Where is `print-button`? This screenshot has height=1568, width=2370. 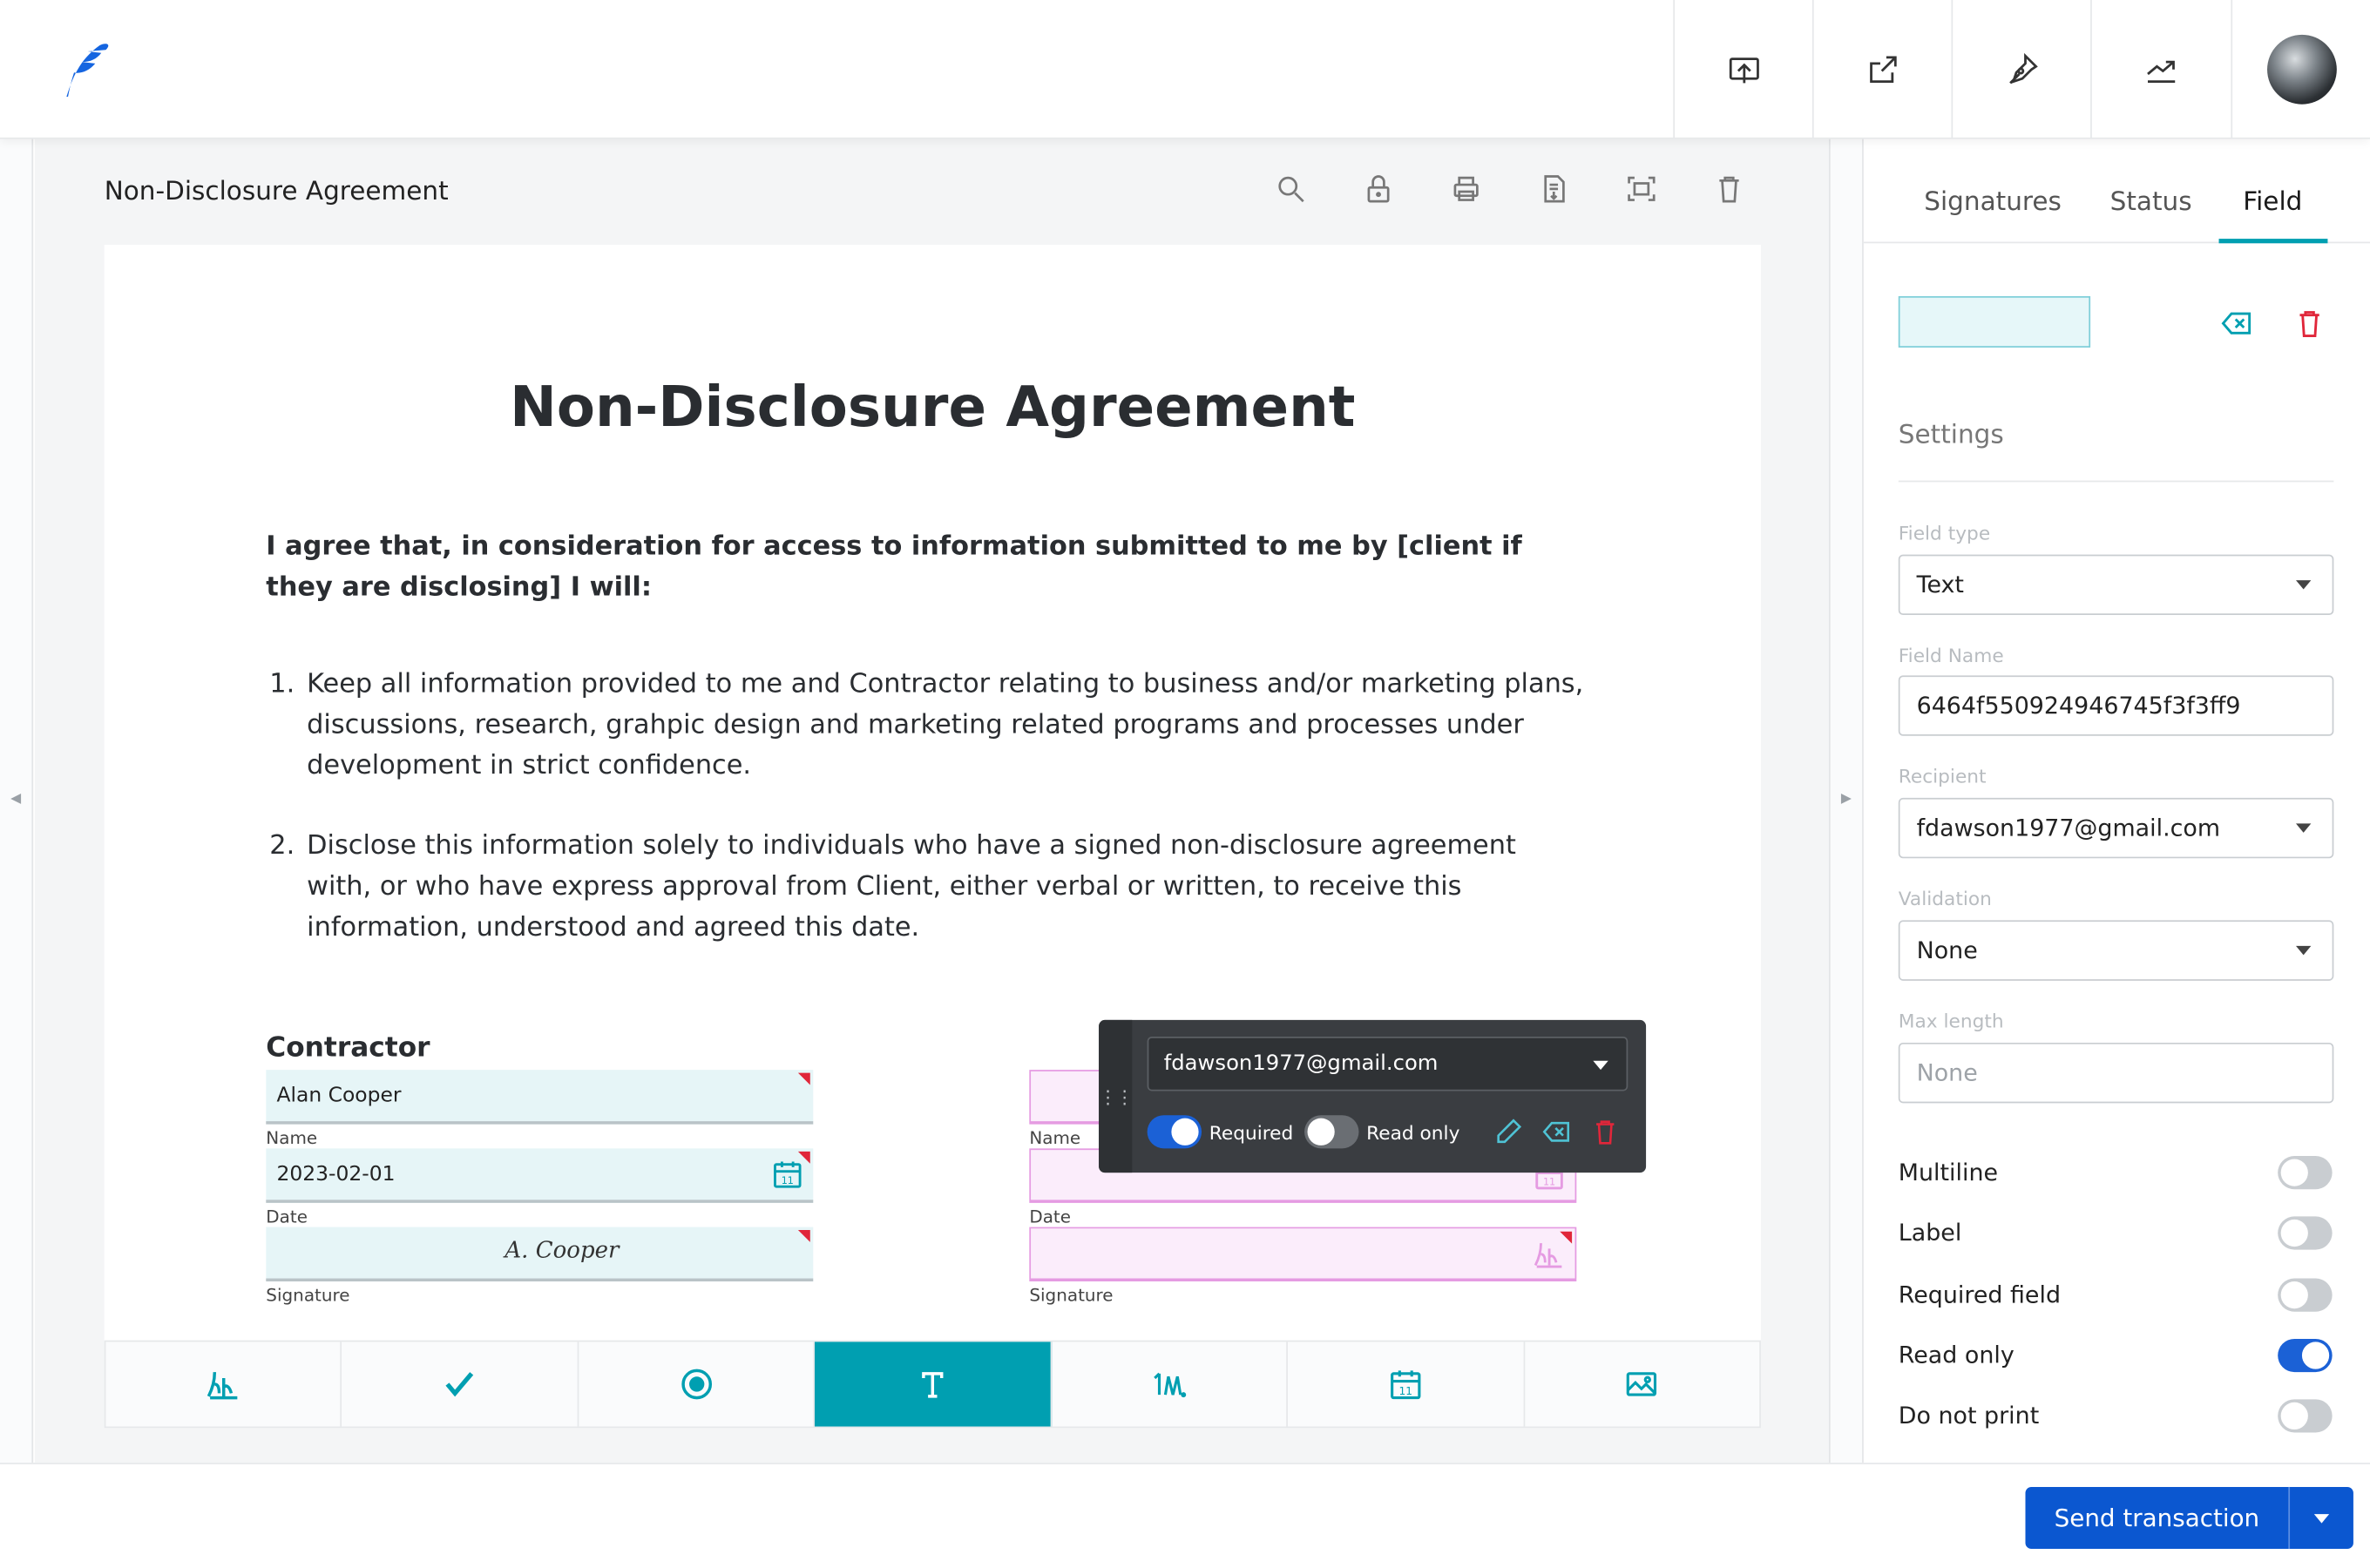 print-button is located at coordinates (1468, 190).